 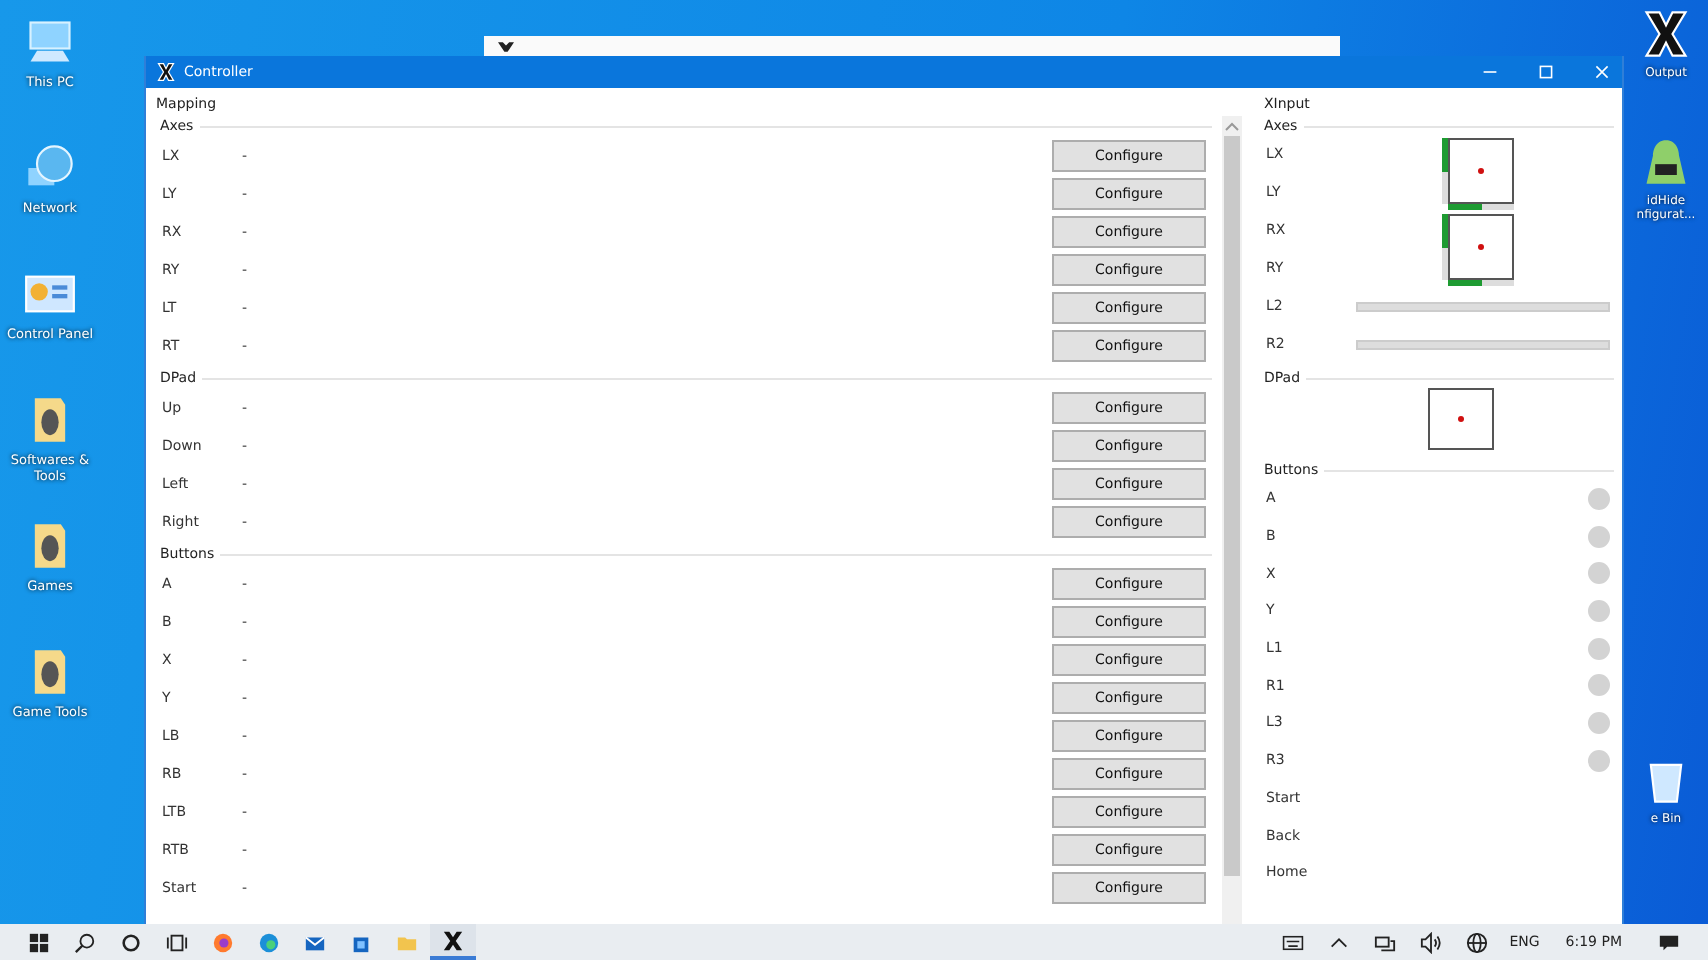 What do you see at coordinates (1232, 506) in the screenshot?
I see `scroll-thumb` at bounding box center [1232, 506].